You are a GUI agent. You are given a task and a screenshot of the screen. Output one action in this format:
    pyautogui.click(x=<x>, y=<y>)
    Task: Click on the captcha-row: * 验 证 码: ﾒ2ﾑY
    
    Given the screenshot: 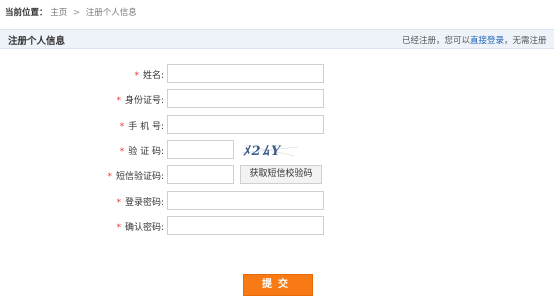 What is the action you would take?
    pyautogui.click(x=277, y=150)
    